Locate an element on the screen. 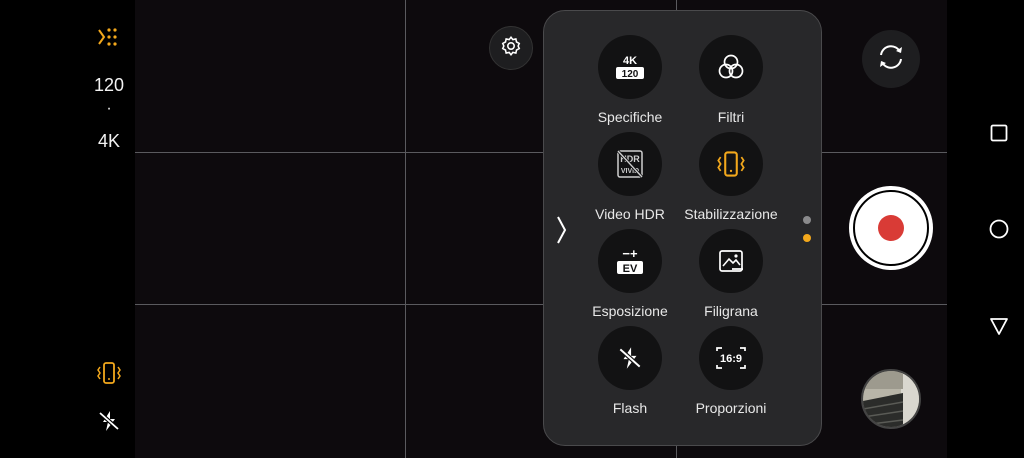 The height and width of the screenshot is (458, 1024). record-button-ring is located at coordinates (891, 228).